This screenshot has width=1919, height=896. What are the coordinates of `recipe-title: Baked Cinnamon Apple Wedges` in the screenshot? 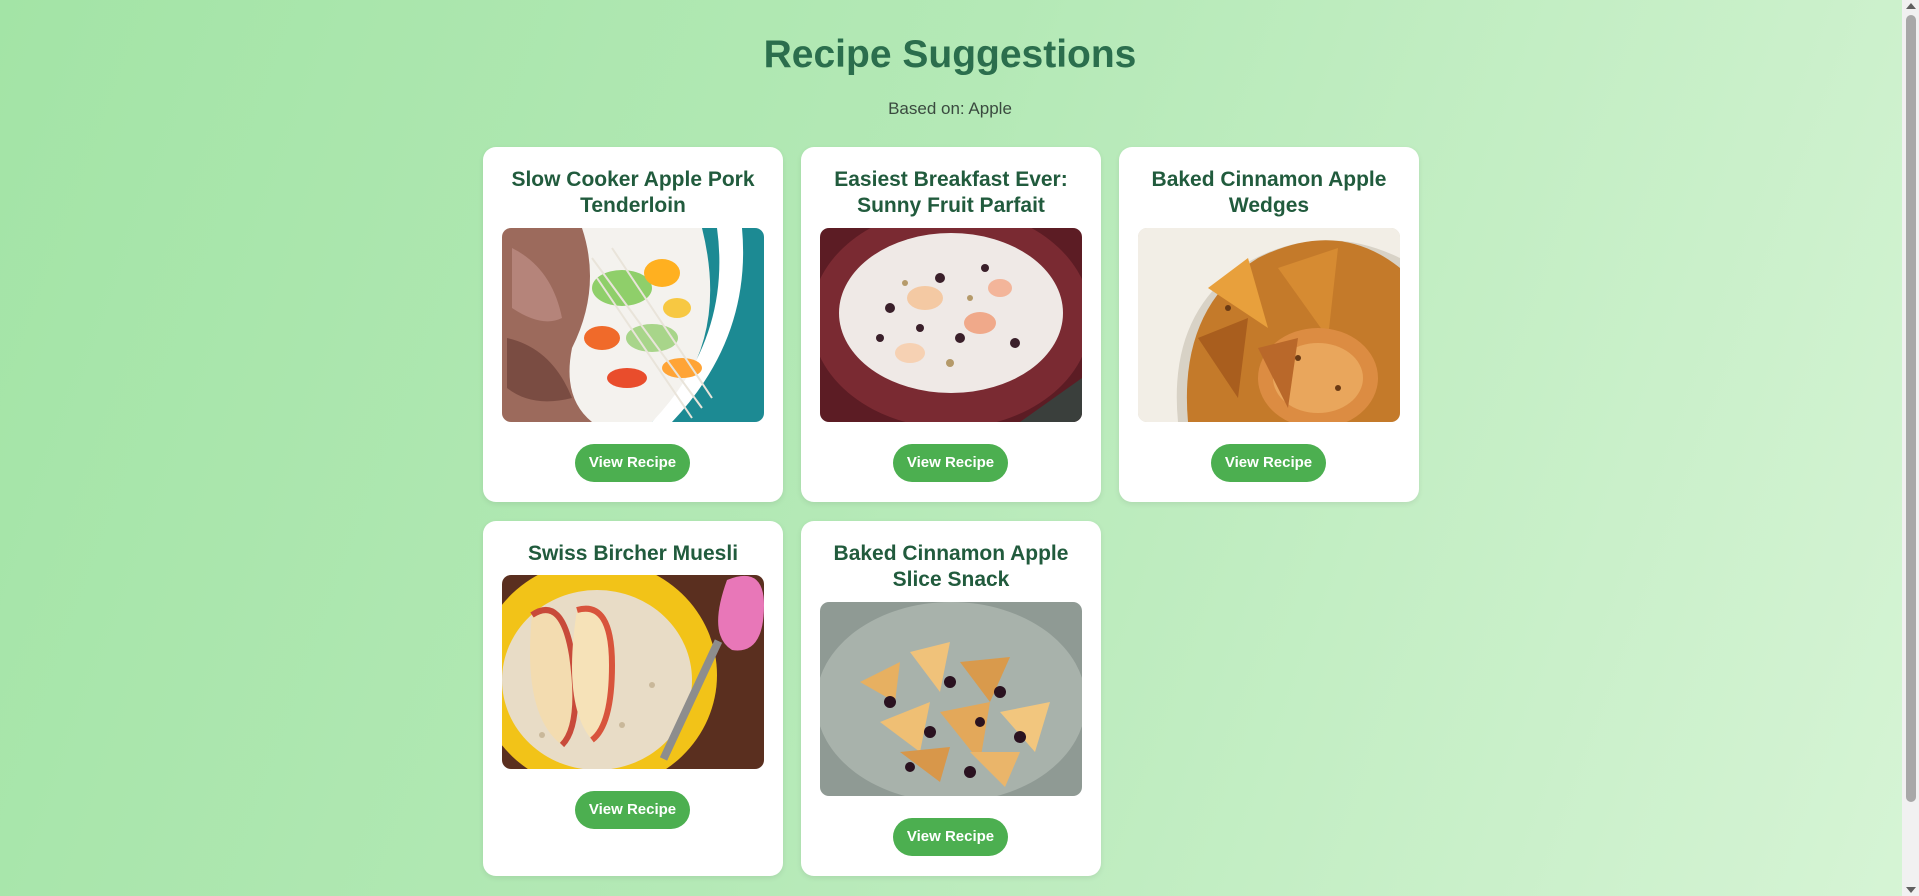 It's located at (1269, 192).